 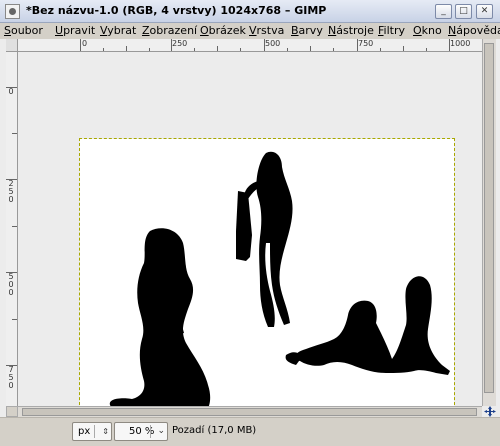 I want to click on menu-barvy: Barvy, so click(x=307, y=30).